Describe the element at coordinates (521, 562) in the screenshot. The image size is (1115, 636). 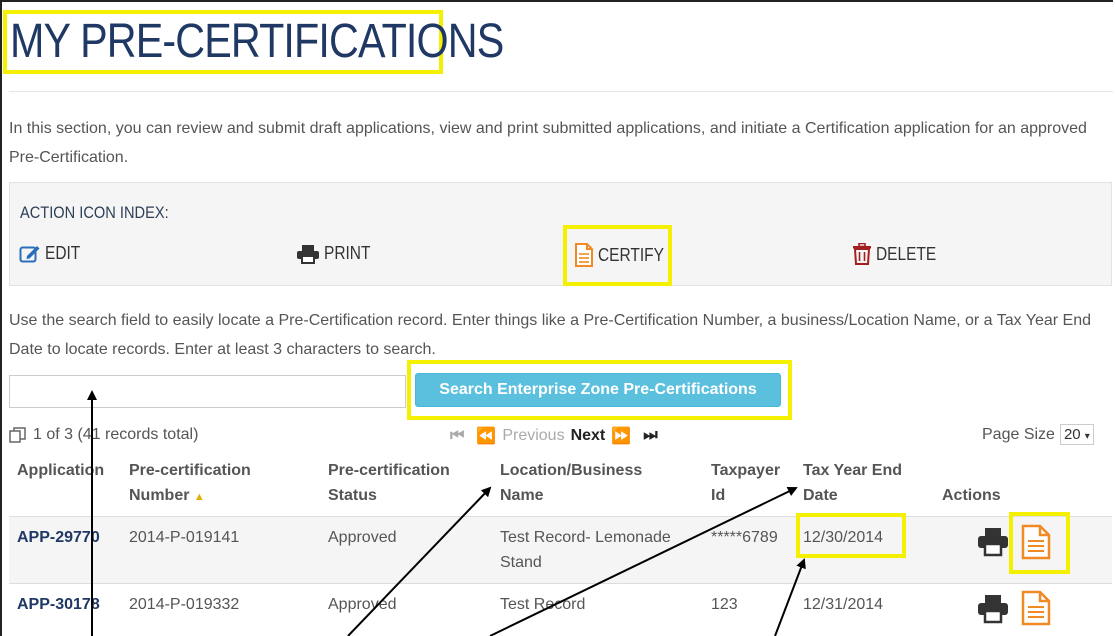
I see `row-location-line2: Stand` at that location.